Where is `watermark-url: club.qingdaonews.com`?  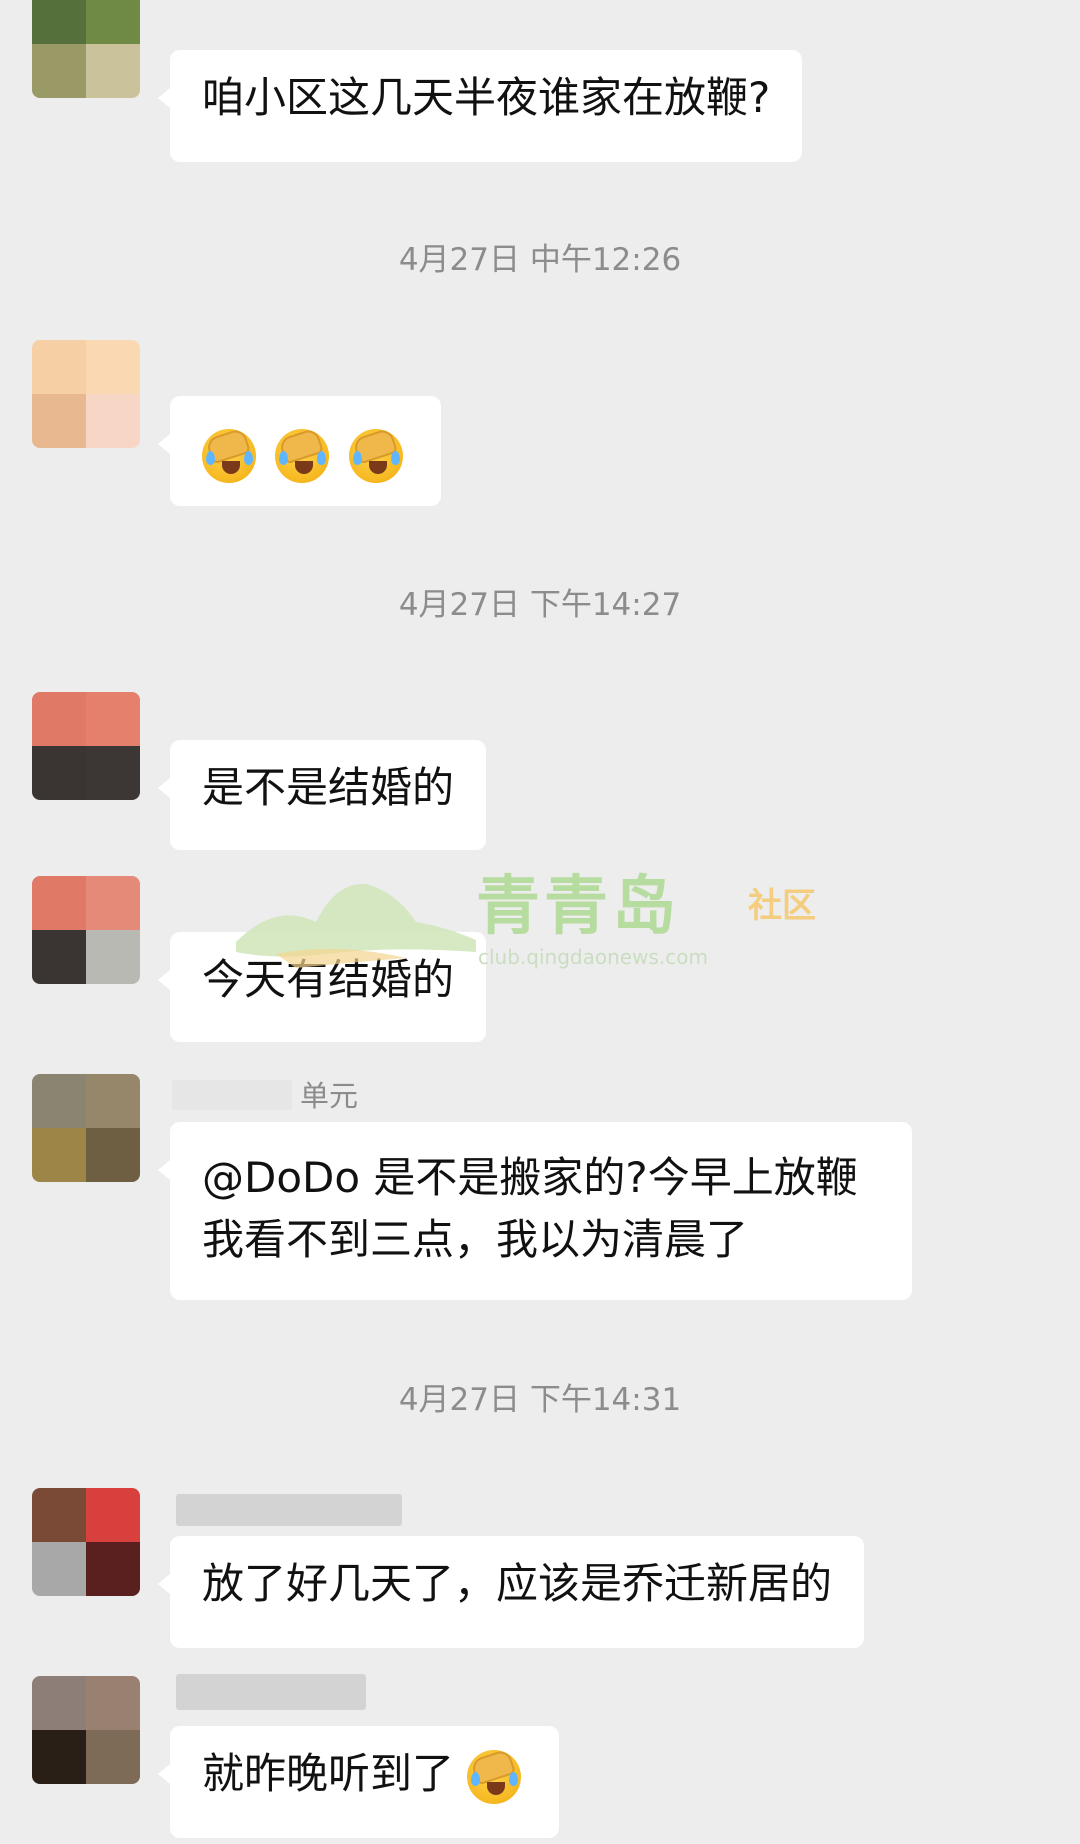 watermark-url: club.qingdaonews.com is located at coordinates (593, 957).